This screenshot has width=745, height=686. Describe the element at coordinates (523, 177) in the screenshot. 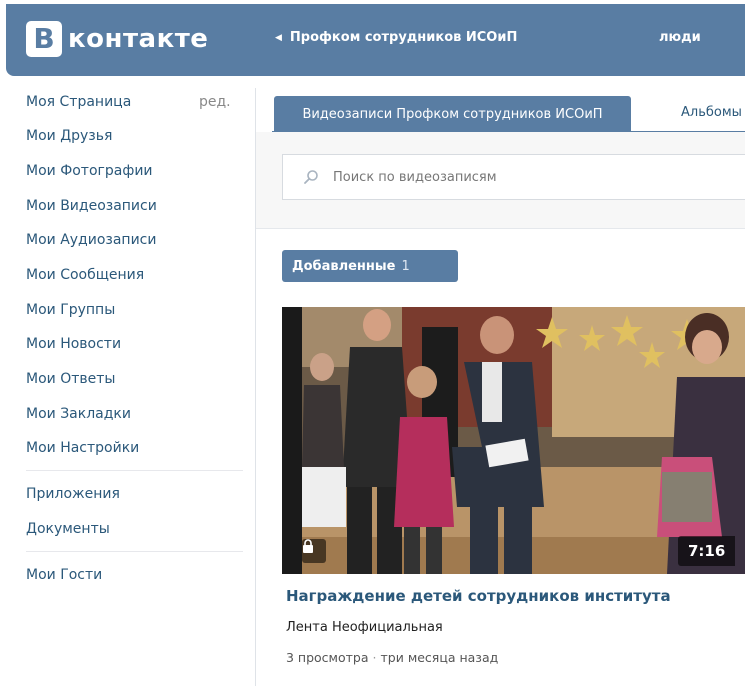

I see `search-input` at that location.